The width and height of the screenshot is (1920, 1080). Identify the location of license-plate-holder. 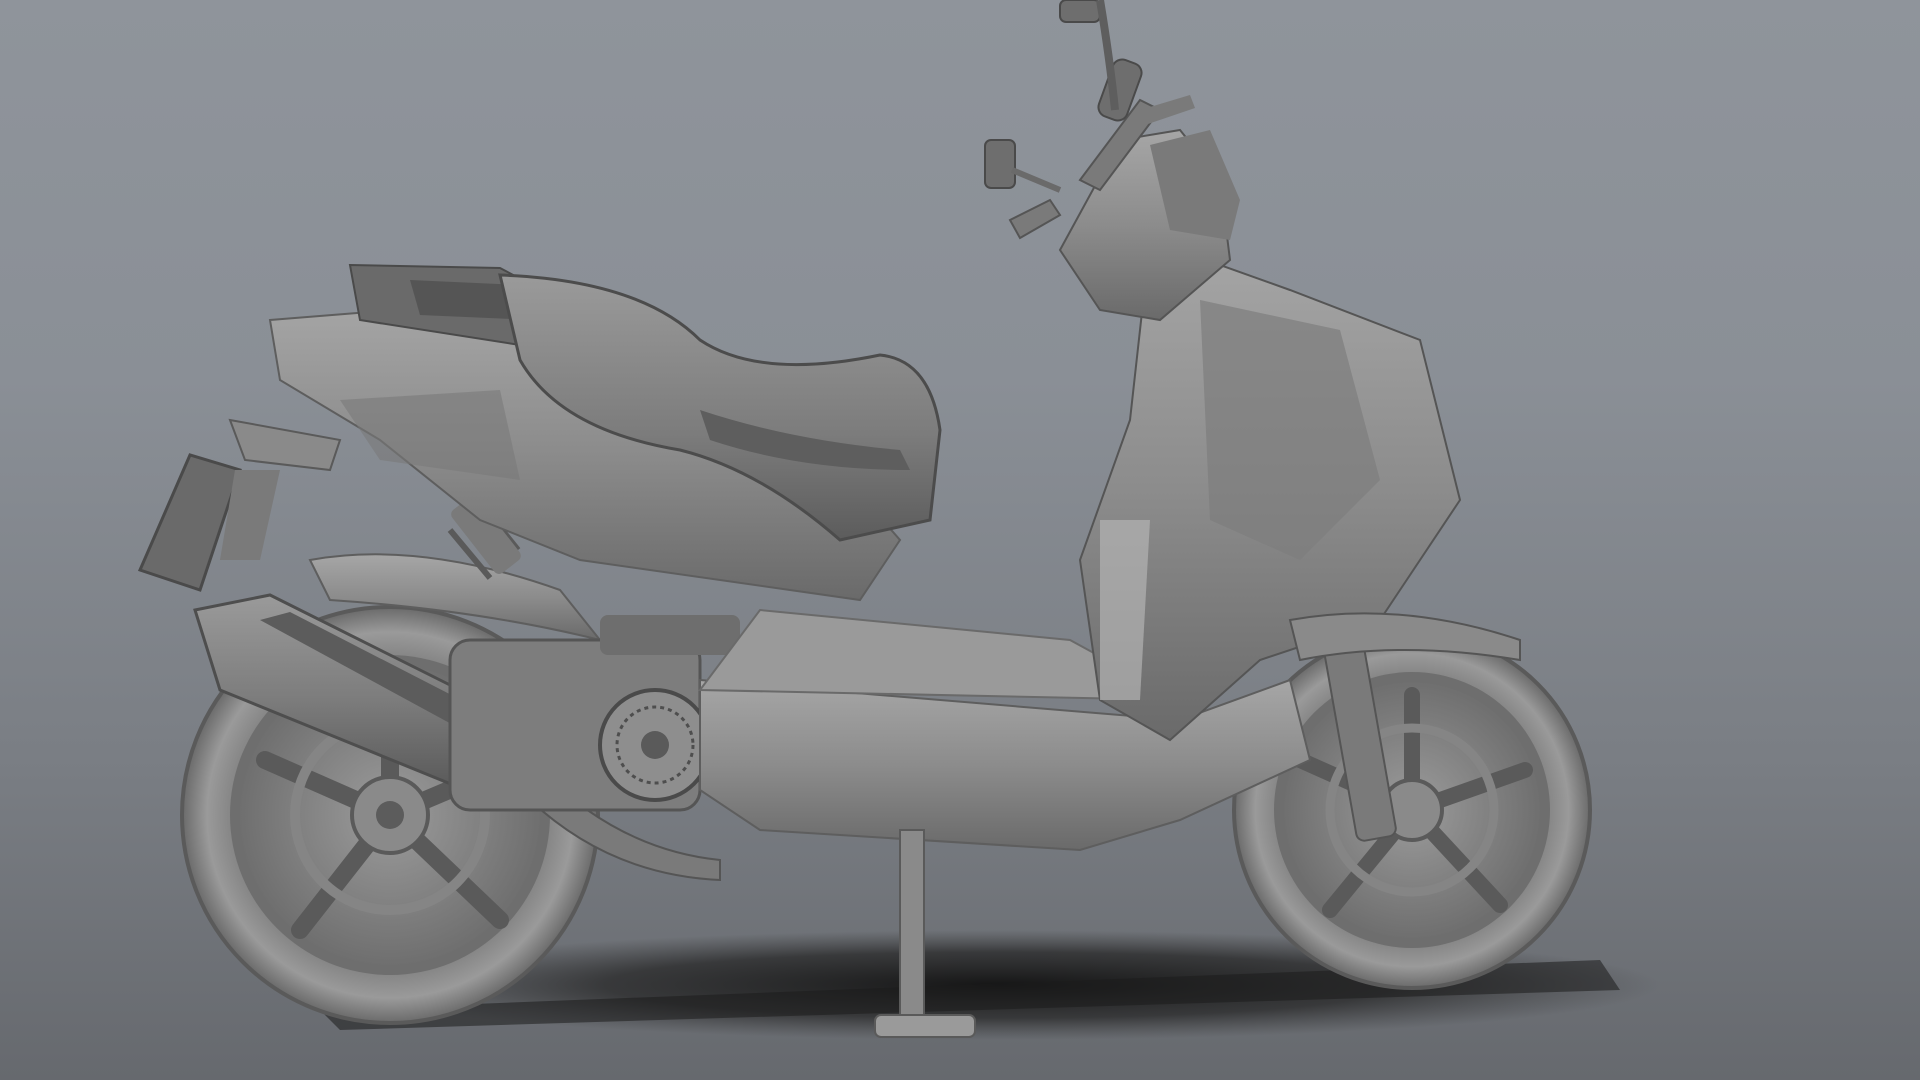
(239, 505).